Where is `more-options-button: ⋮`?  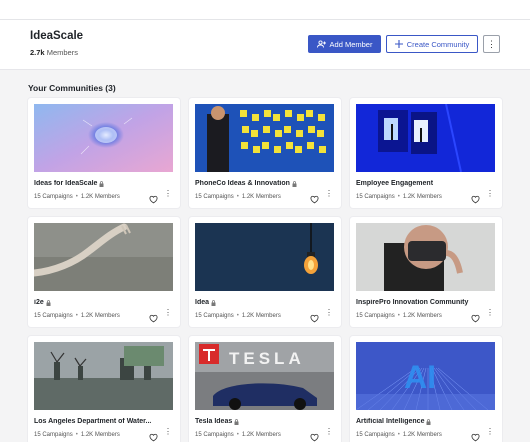
more-options-button: ⋮ is located at coordinates (491, 44).